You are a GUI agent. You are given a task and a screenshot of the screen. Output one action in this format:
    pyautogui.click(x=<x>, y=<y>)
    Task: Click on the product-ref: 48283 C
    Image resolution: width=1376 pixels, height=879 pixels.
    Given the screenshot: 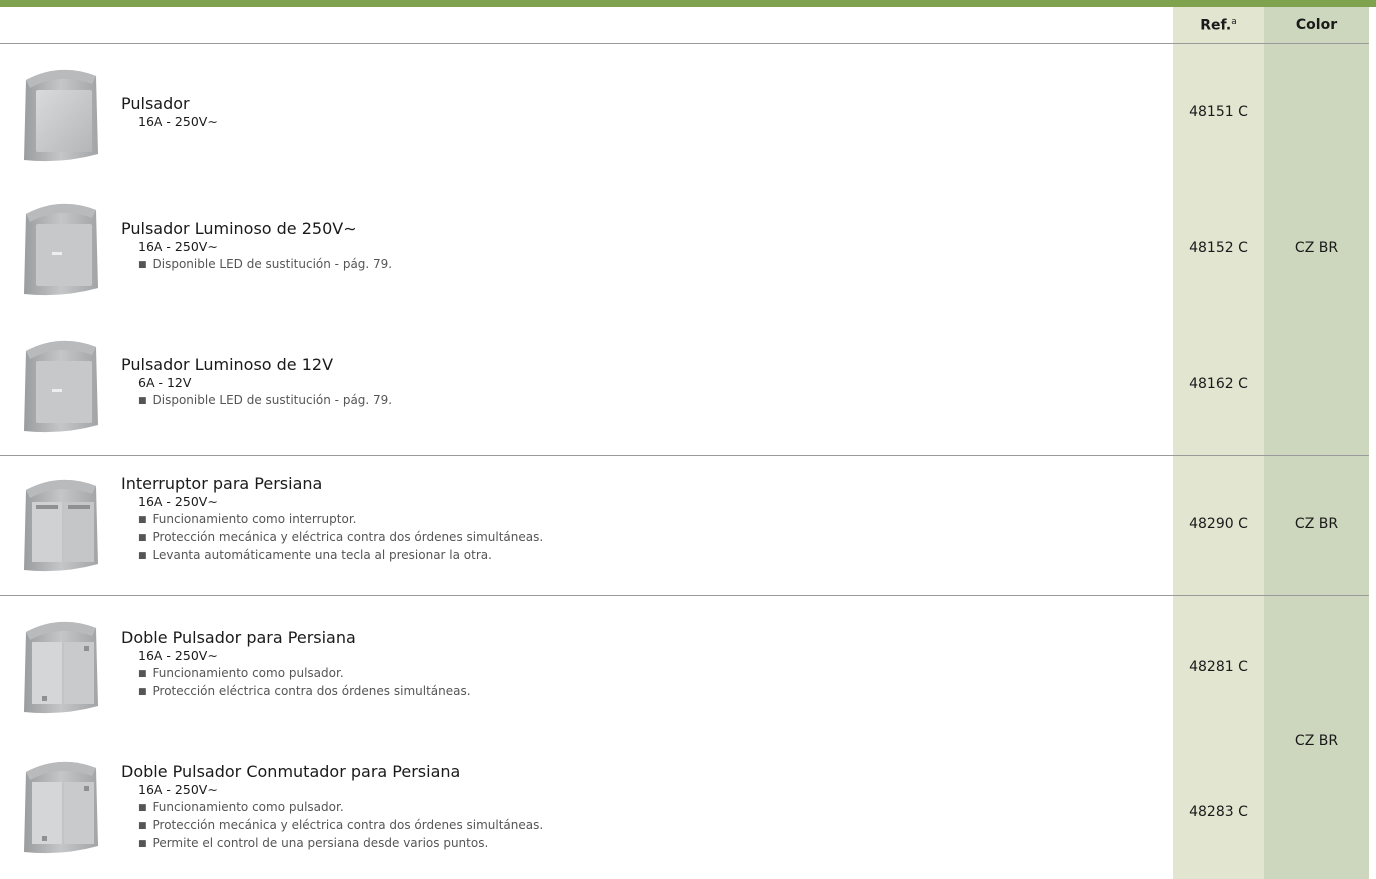 What is the action you would take?
    pyautogui.click(x=1218, y=812)
    